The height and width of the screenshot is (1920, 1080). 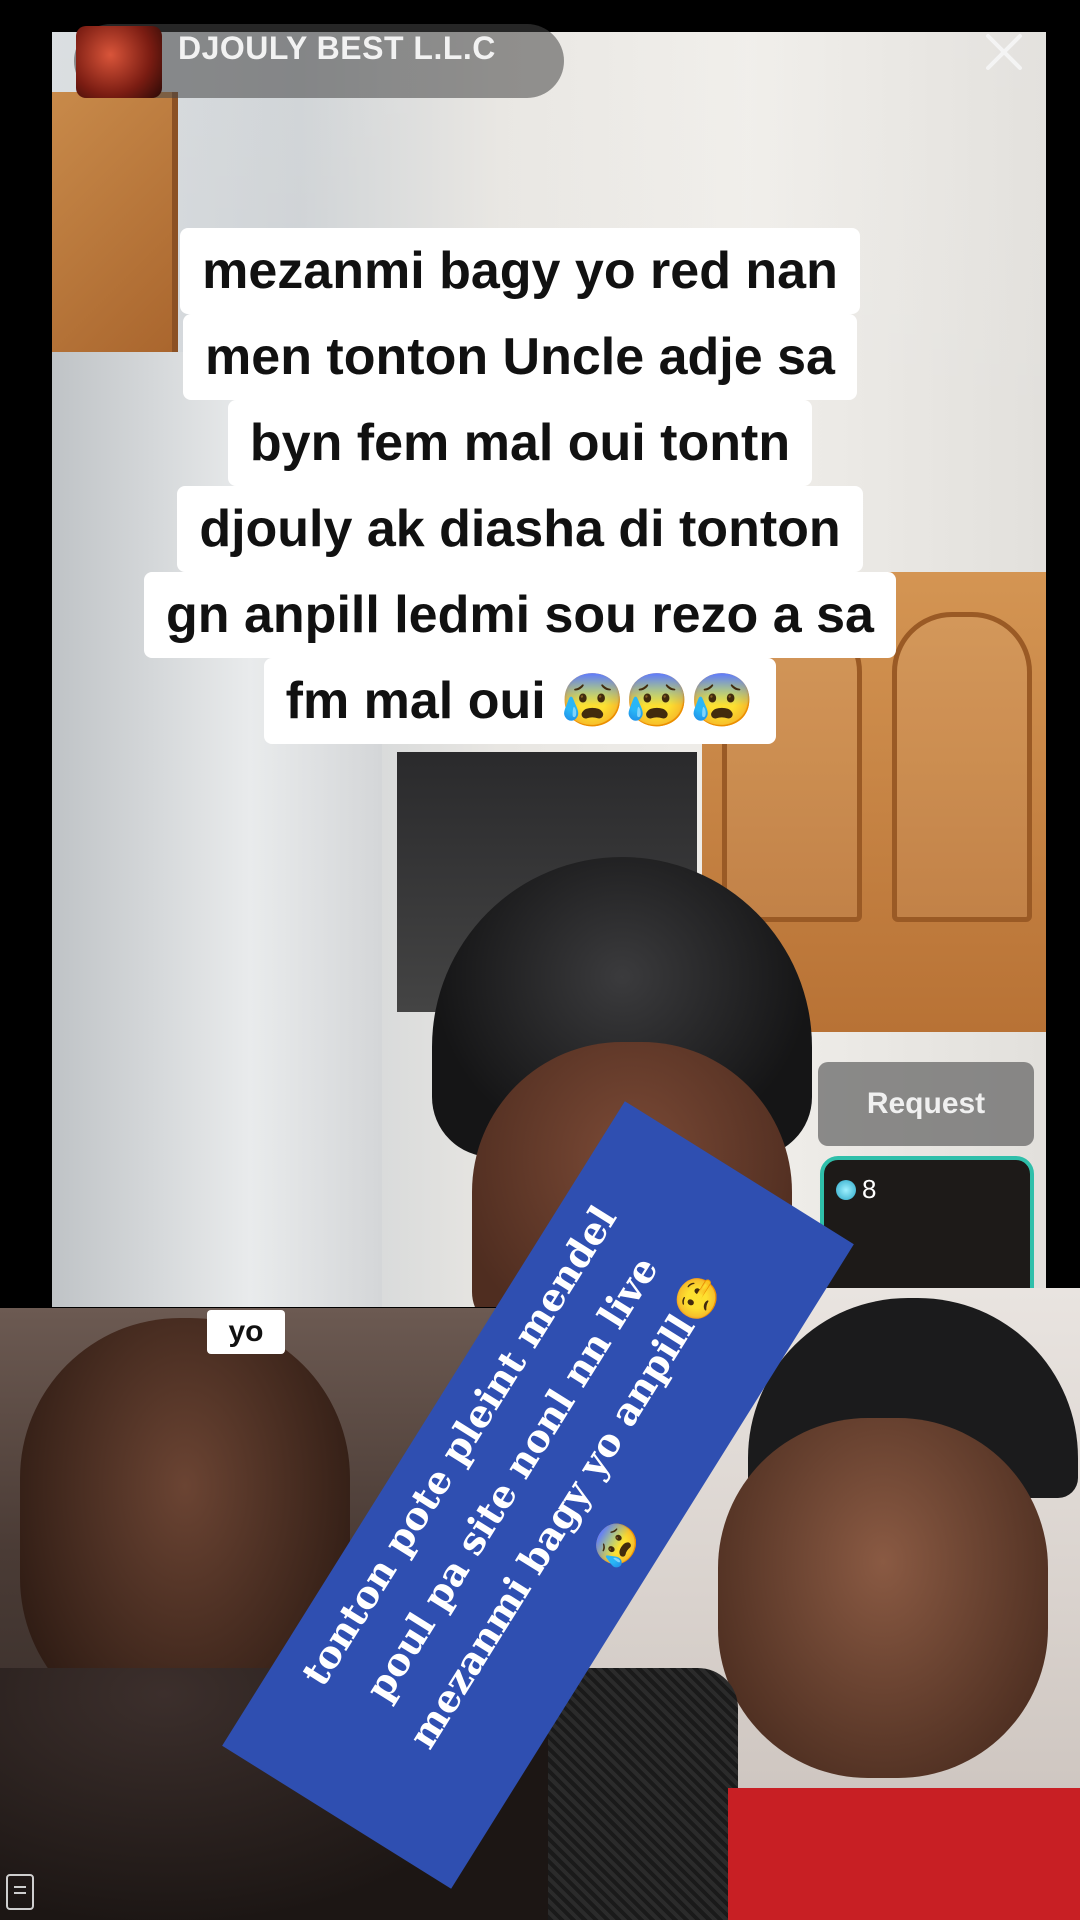 What do you see at coordinates (246, 1332) in the screenshot?
I see `yo-tag: yo` at bounding box center [246, 1332].